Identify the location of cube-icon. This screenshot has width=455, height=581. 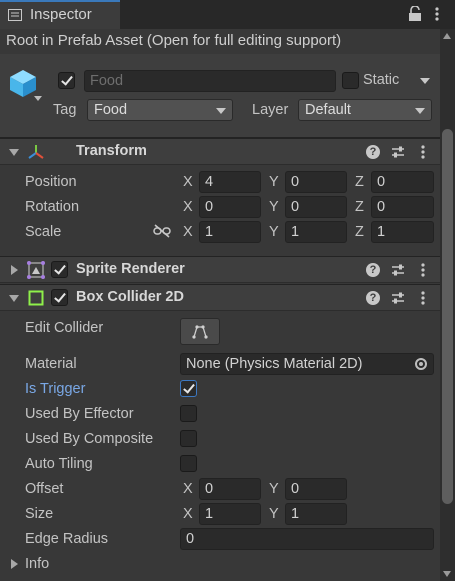
(23, 83).